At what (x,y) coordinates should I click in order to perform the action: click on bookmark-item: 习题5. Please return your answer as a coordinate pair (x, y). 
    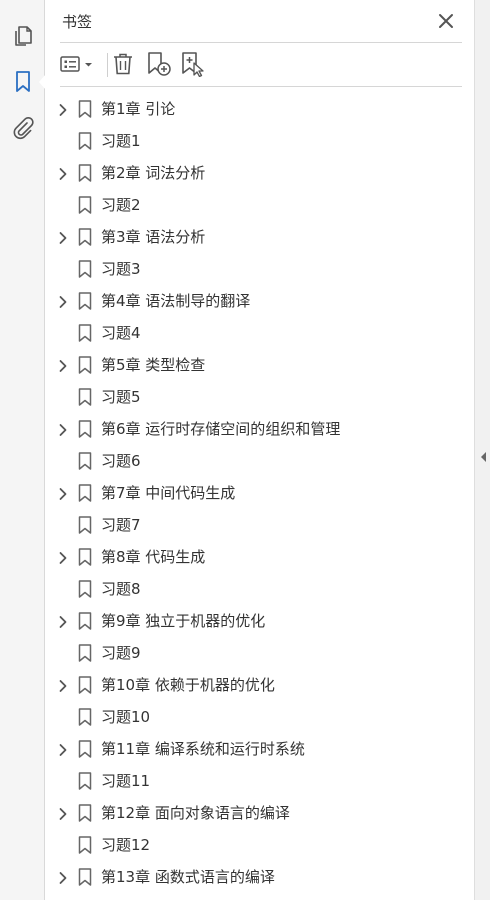
    Looking at the image, I should click on (260, 397).